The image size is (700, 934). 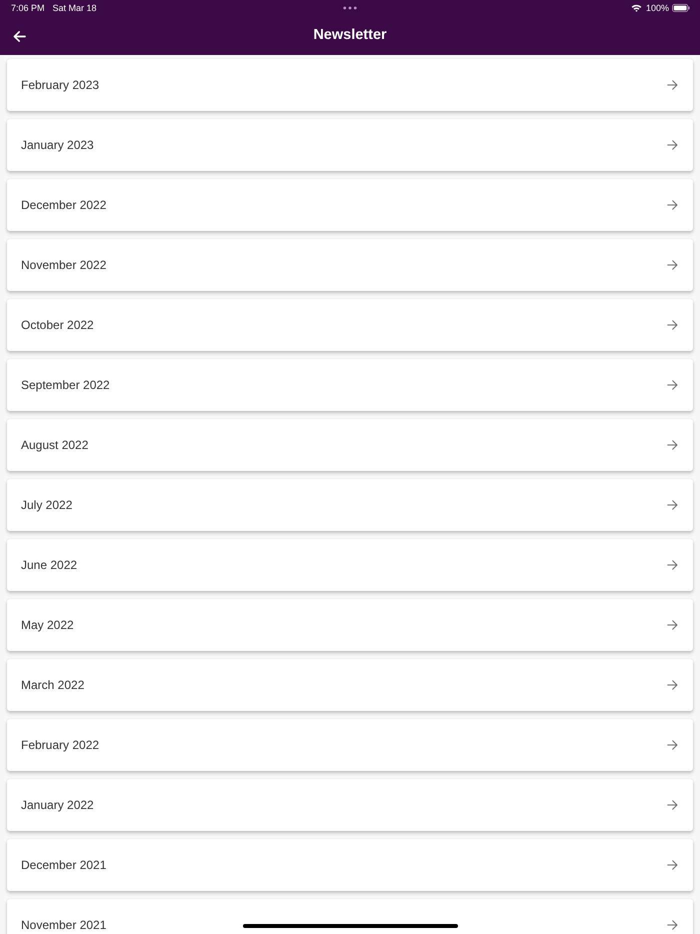 What do you see at coordinates (350, 145) in the screenshot?
I see `newsletter-item: January 2023` at bounding box center [350, 145].